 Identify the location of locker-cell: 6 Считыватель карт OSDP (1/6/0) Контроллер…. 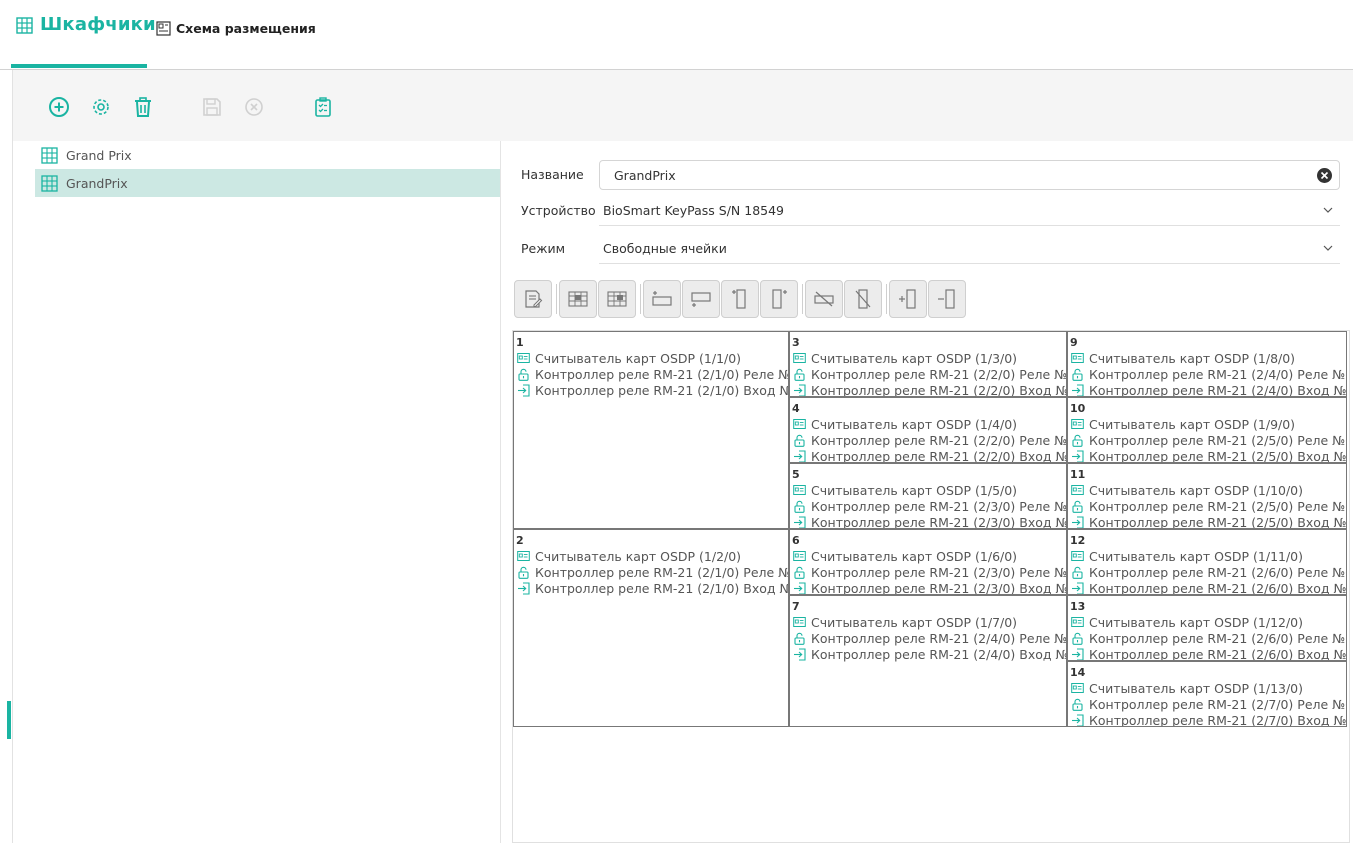
(928, 562).